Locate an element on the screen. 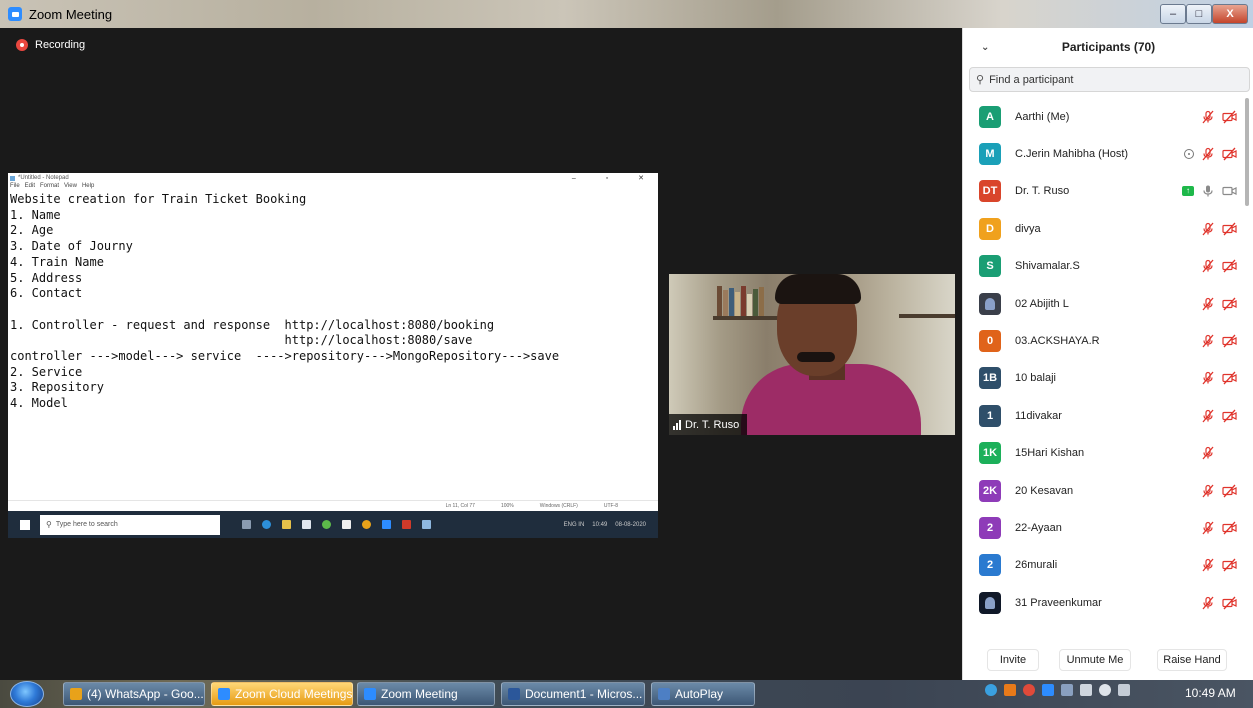 The width and height of the screenshot is (1253, 708). notepad-menu-item: Help is located at coordinates (88, 186).